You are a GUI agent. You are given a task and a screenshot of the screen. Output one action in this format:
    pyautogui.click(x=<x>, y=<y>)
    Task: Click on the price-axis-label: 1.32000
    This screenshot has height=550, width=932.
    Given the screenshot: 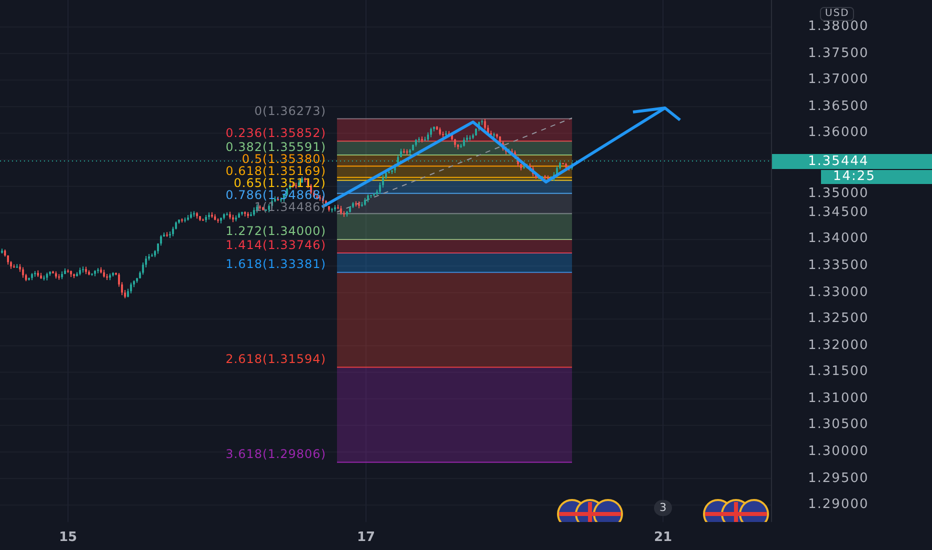 What is the action you would take?
    pyautogui.click(x=838, y=346)
    